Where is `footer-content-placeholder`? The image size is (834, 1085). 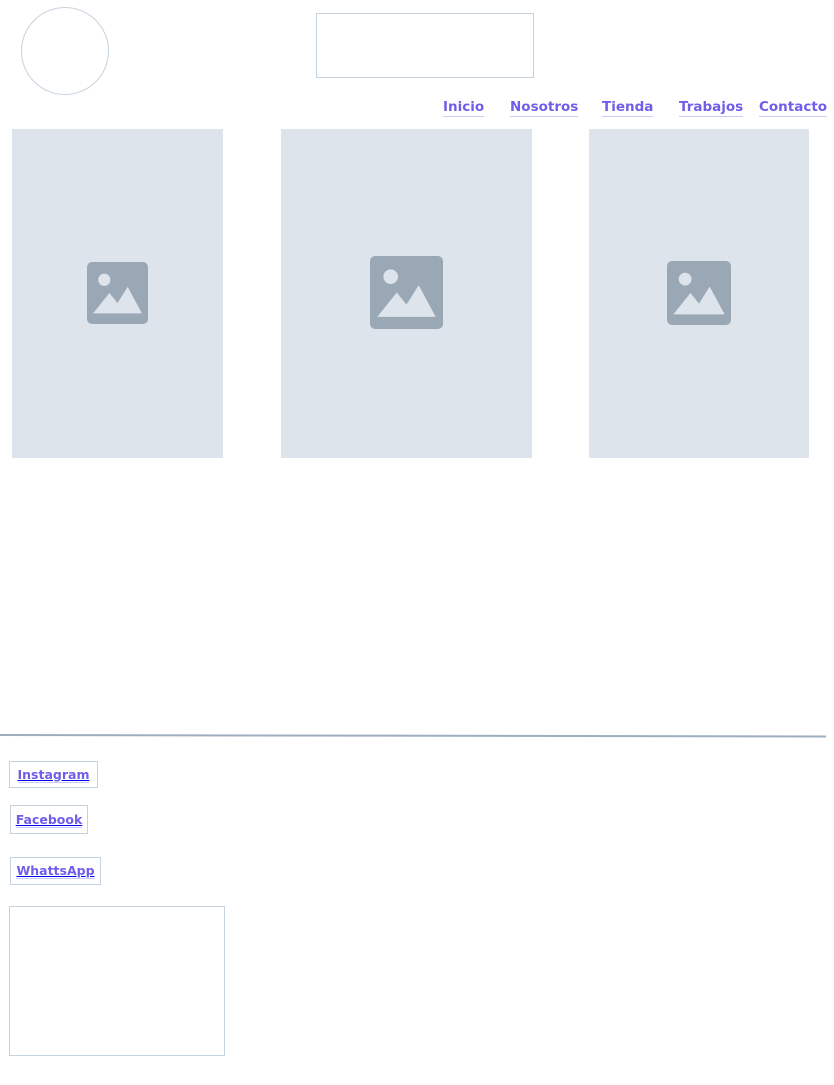
footer-content-placeholder is located at coordinates (117, 981).